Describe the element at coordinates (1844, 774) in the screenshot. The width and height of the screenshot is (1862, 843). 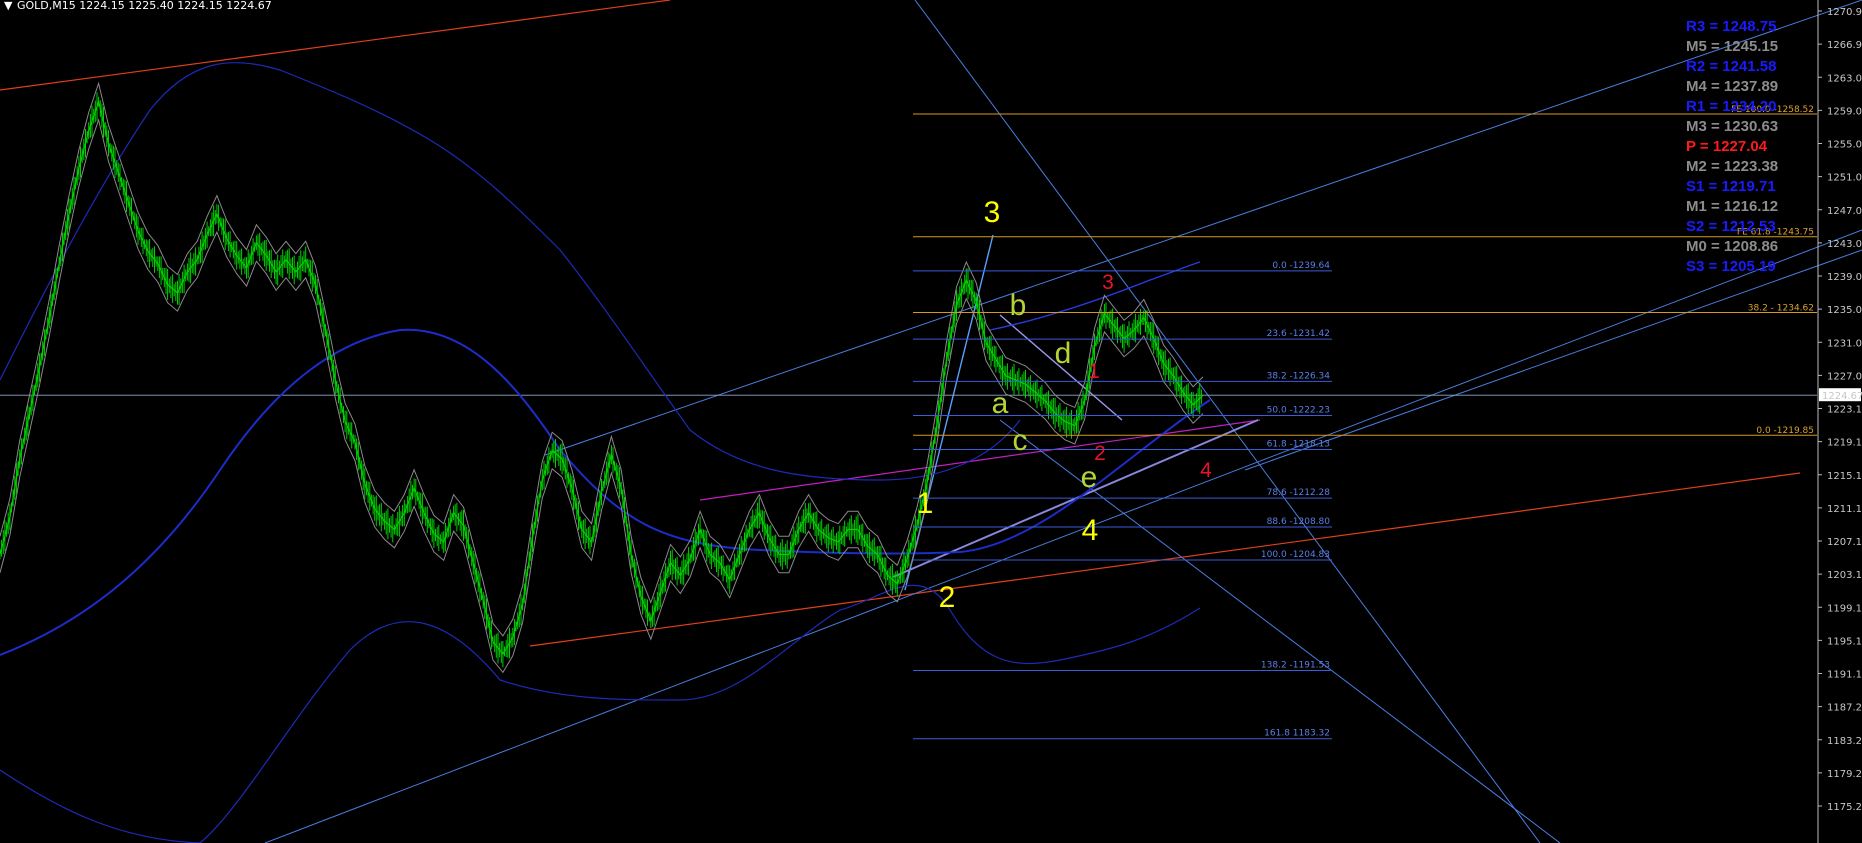
I see `price-tick-label: 1179.22` at that location.